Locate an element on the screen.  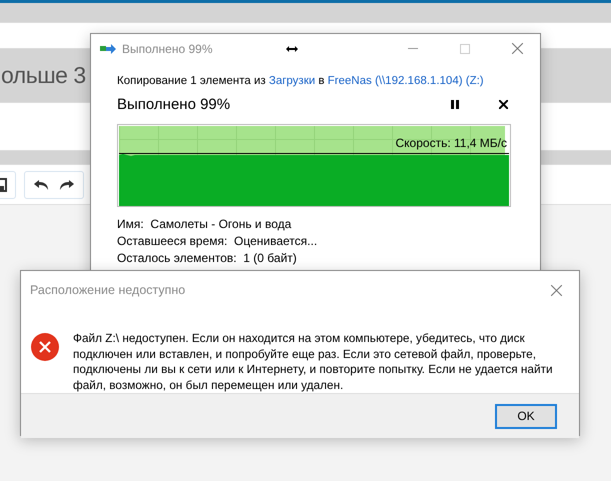
ok-button: OK is located at coordinates (526, 416).